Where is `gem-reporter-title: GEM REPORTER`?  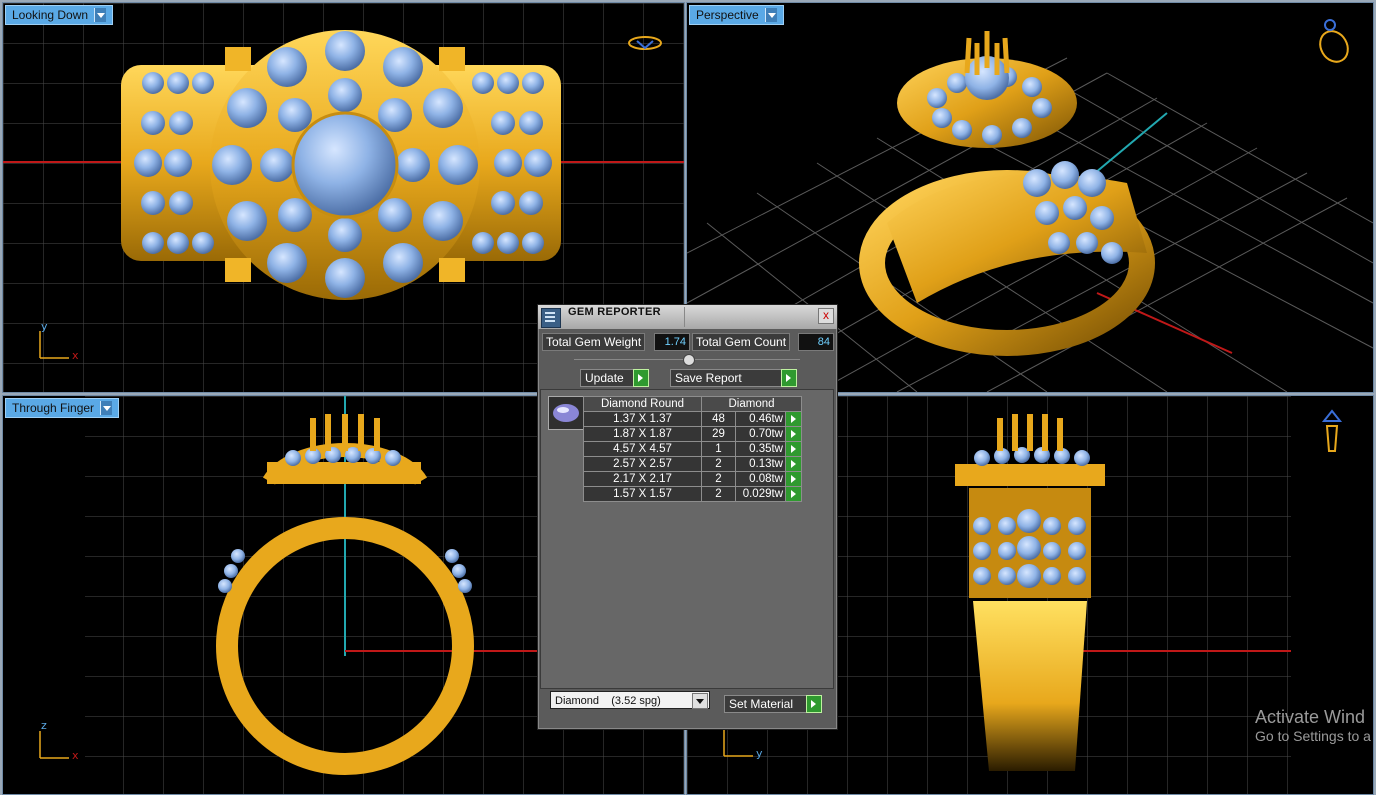 gem-reporter-title: GEM REPORTER is located at coordinates (614, 312).